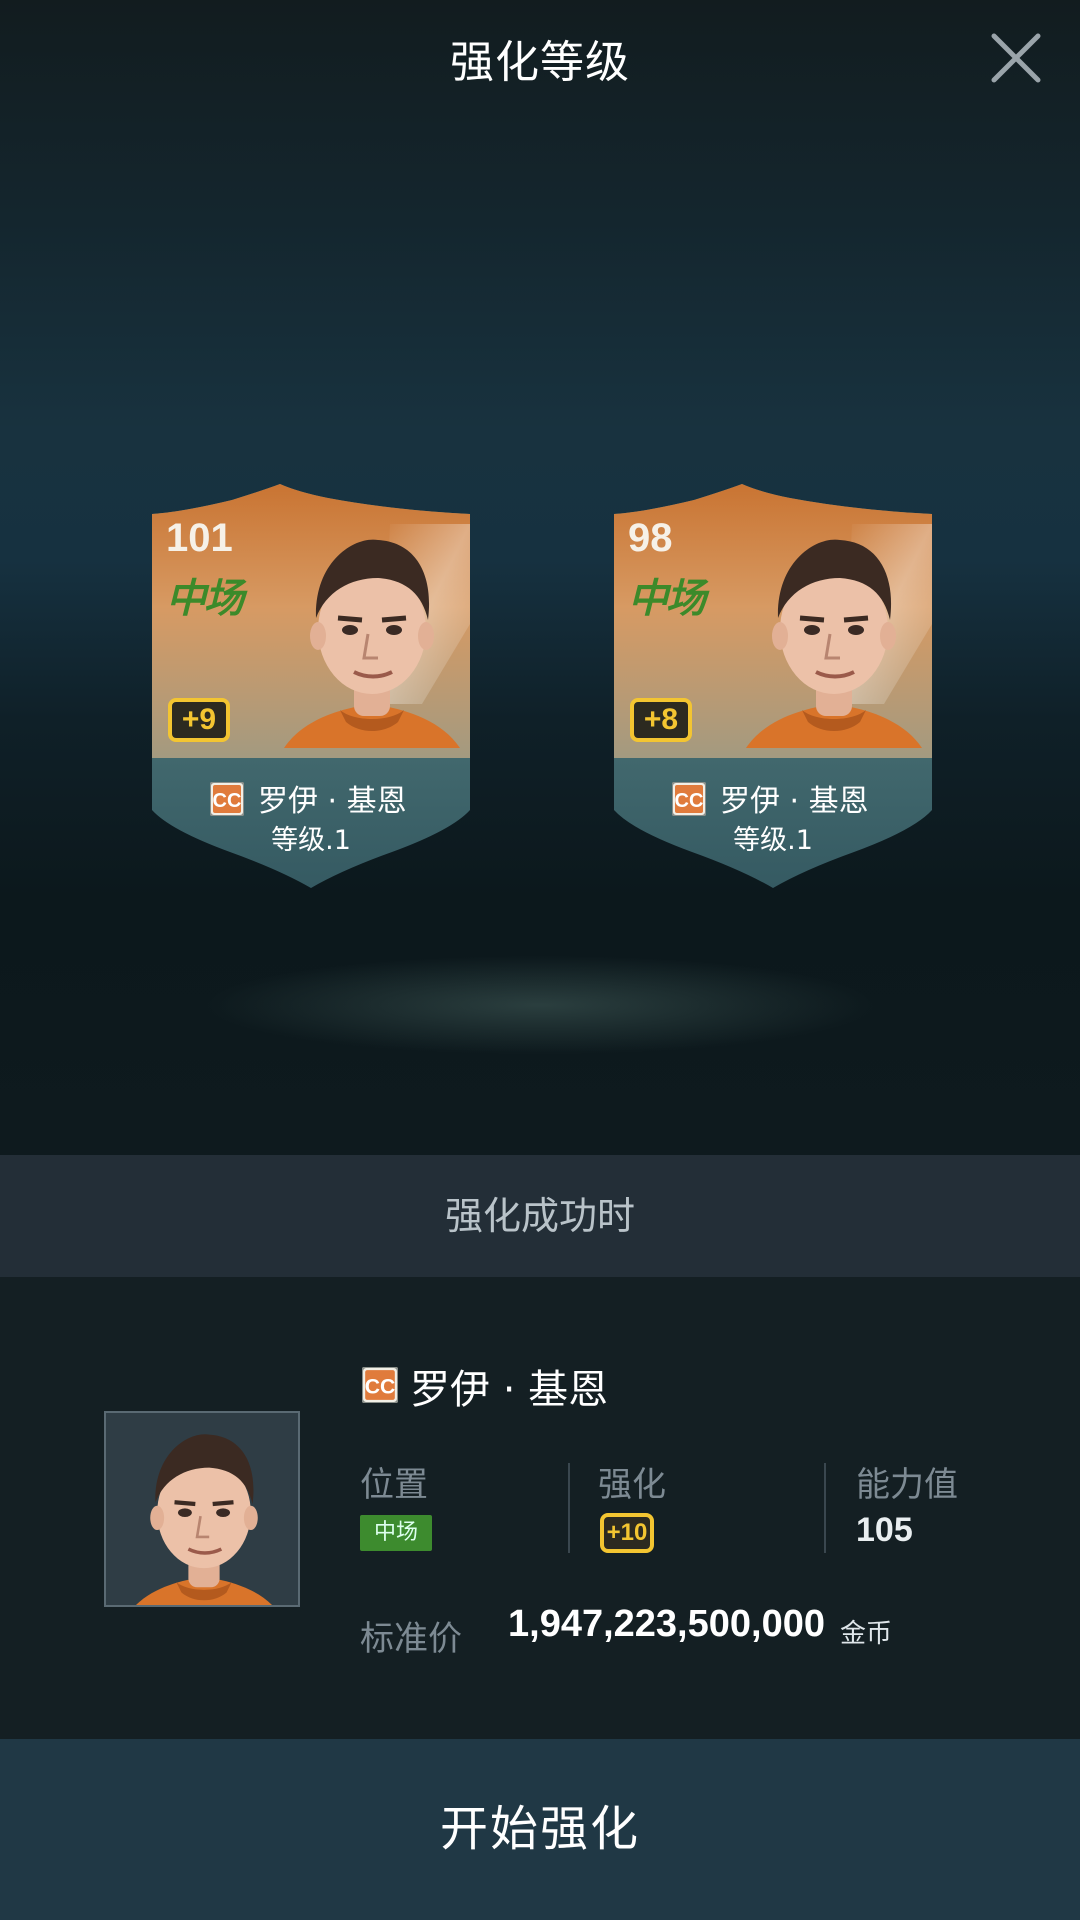 The image size is (1080, 1920). I want to click on card-rating: 101, so click(199, 538).